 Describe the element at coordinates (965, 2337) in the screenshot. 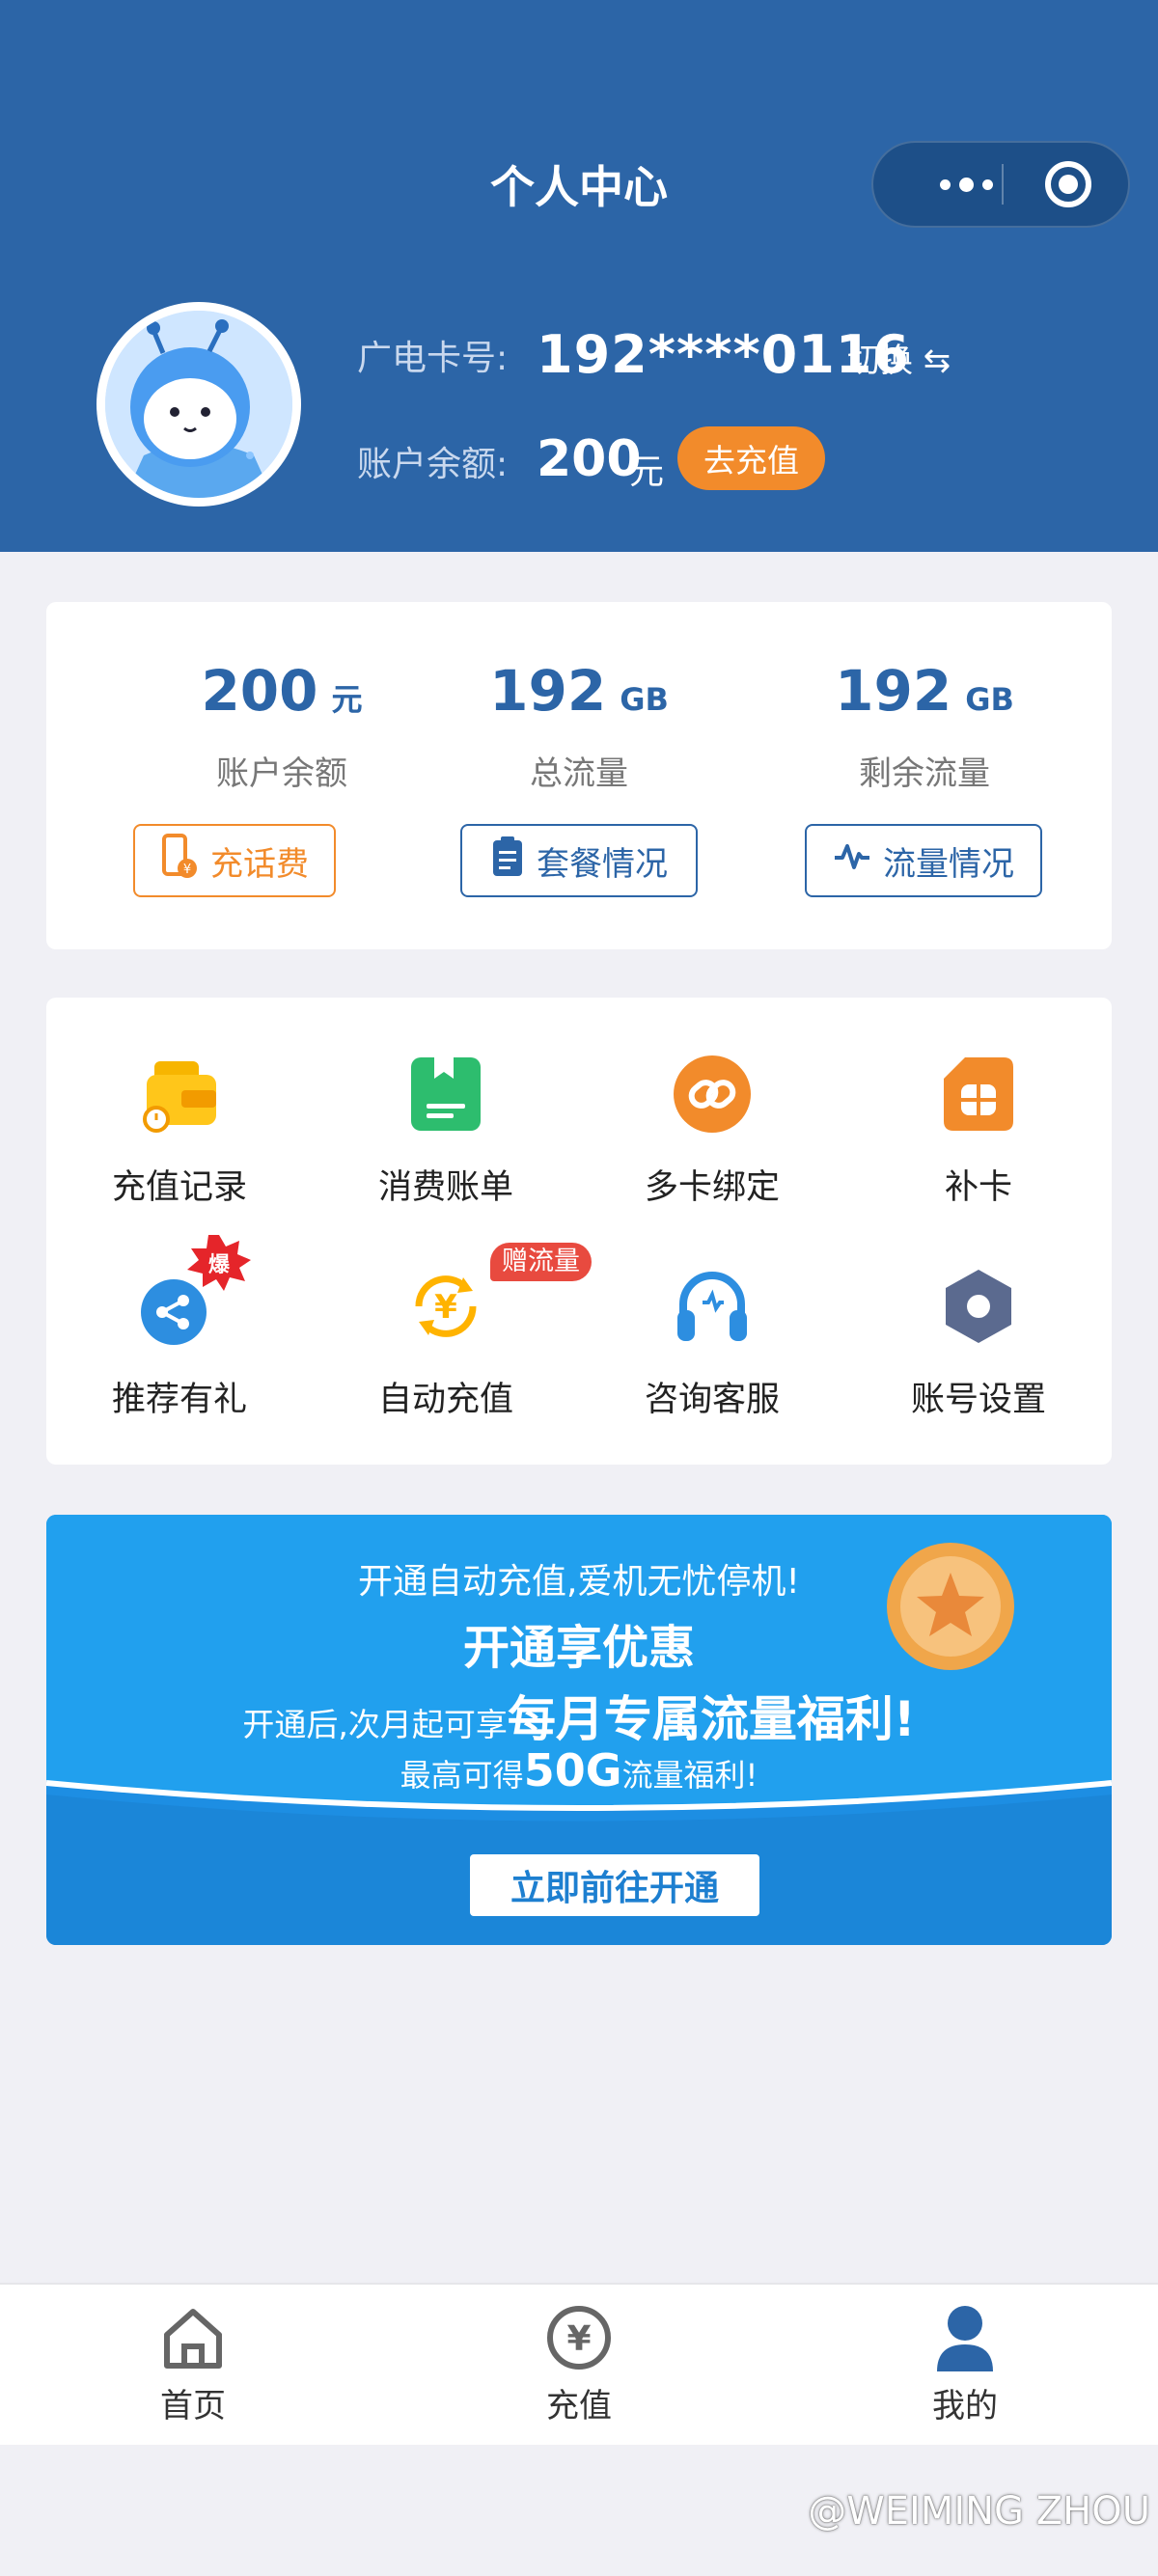

I see `user-icon` at that location.